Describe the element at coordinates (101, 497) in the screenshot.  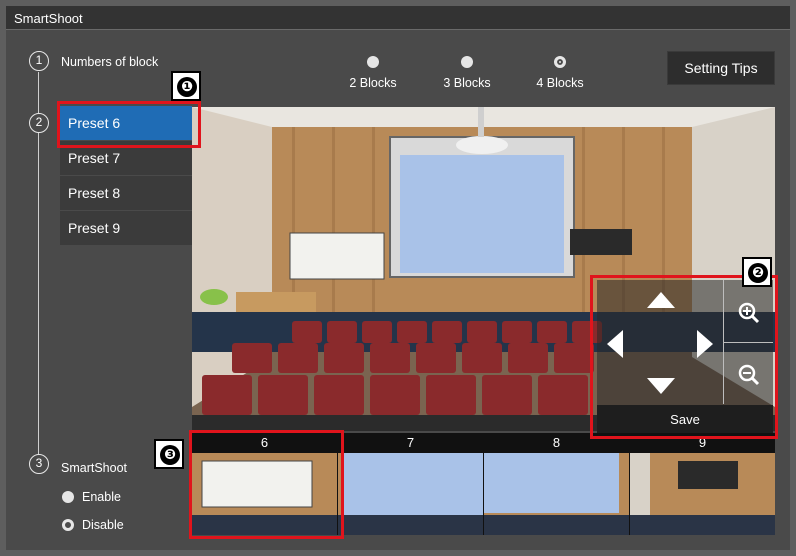
I see `smartshoot-enable-label: Enable` at that location.